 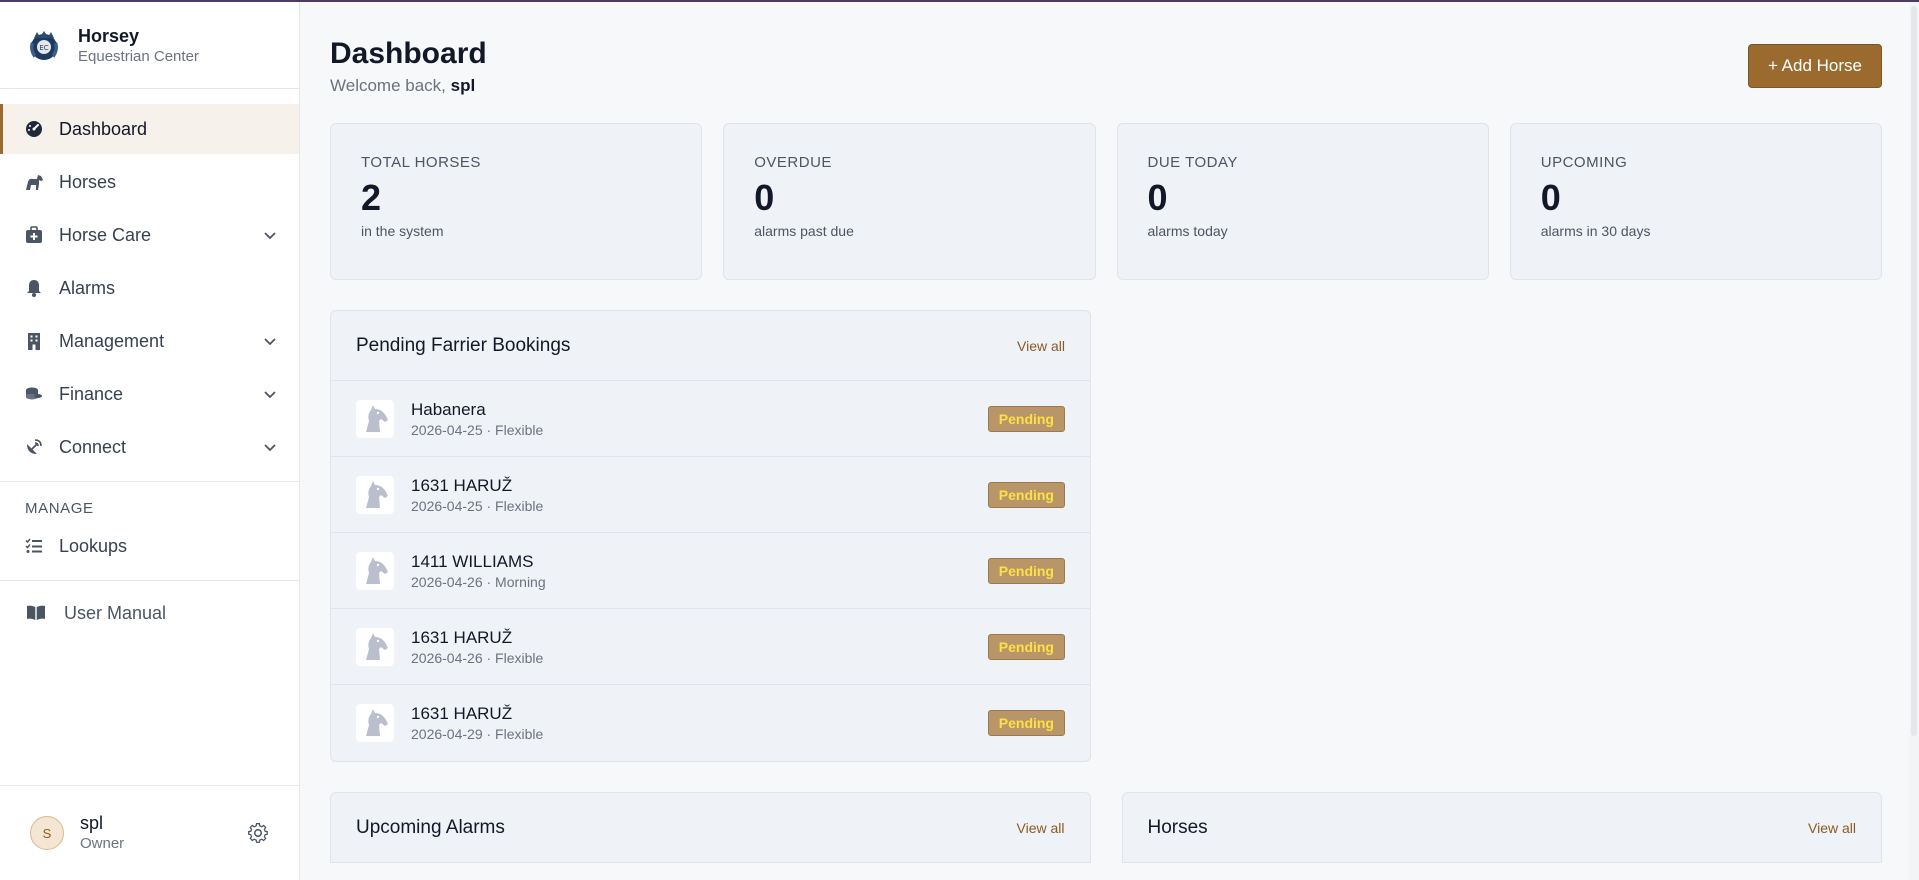 I want to click on booking-row: 1411 WILLIAMS 2026-04-26 · Morning Pending, so click(x=710, y=571).